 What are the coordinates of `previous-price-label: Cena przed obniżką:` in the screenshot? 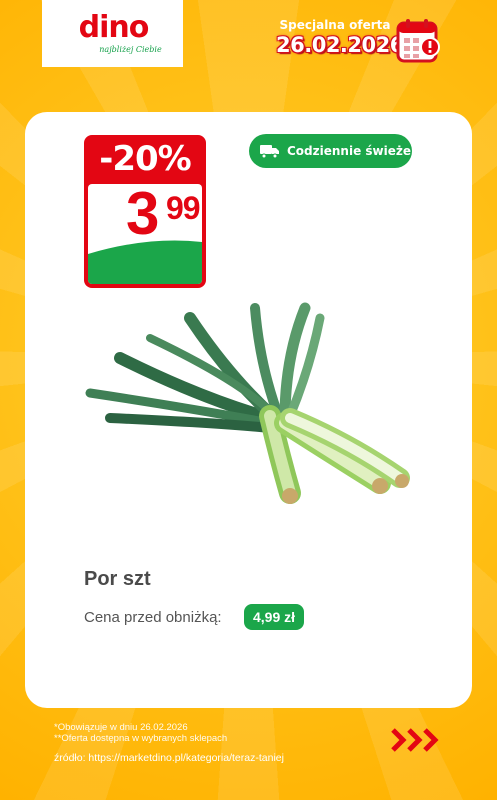 It's located at (153, 617).